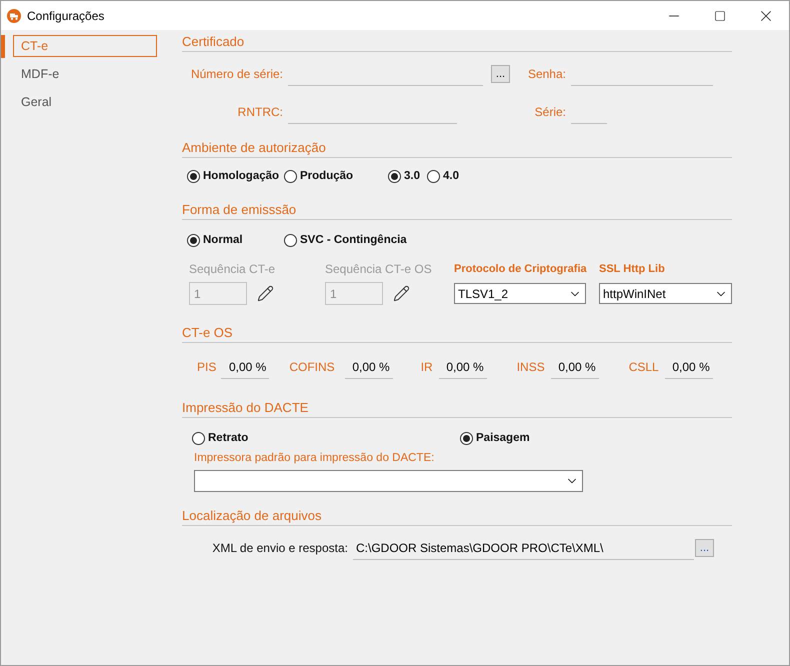  I want to click on field-label: Impressora padrão para impressão do DACTE:, so click(314, 458).